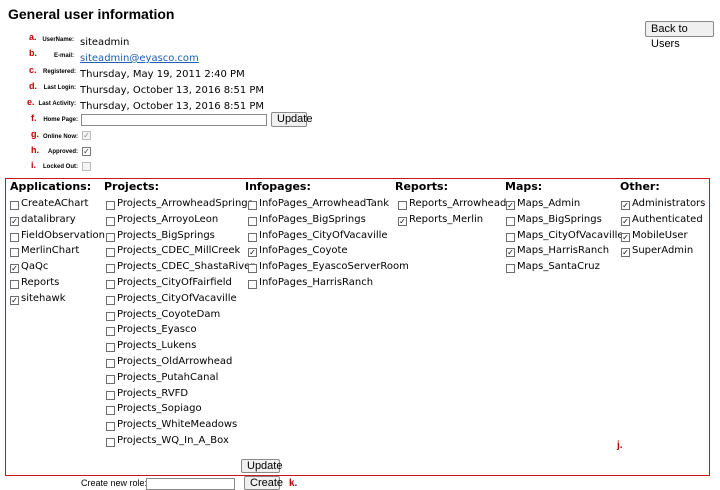 Image resolution: width=720 pixels, height=490 pixels. I want to click on role-label: InfoPages_Coyote, so click(303, 251).